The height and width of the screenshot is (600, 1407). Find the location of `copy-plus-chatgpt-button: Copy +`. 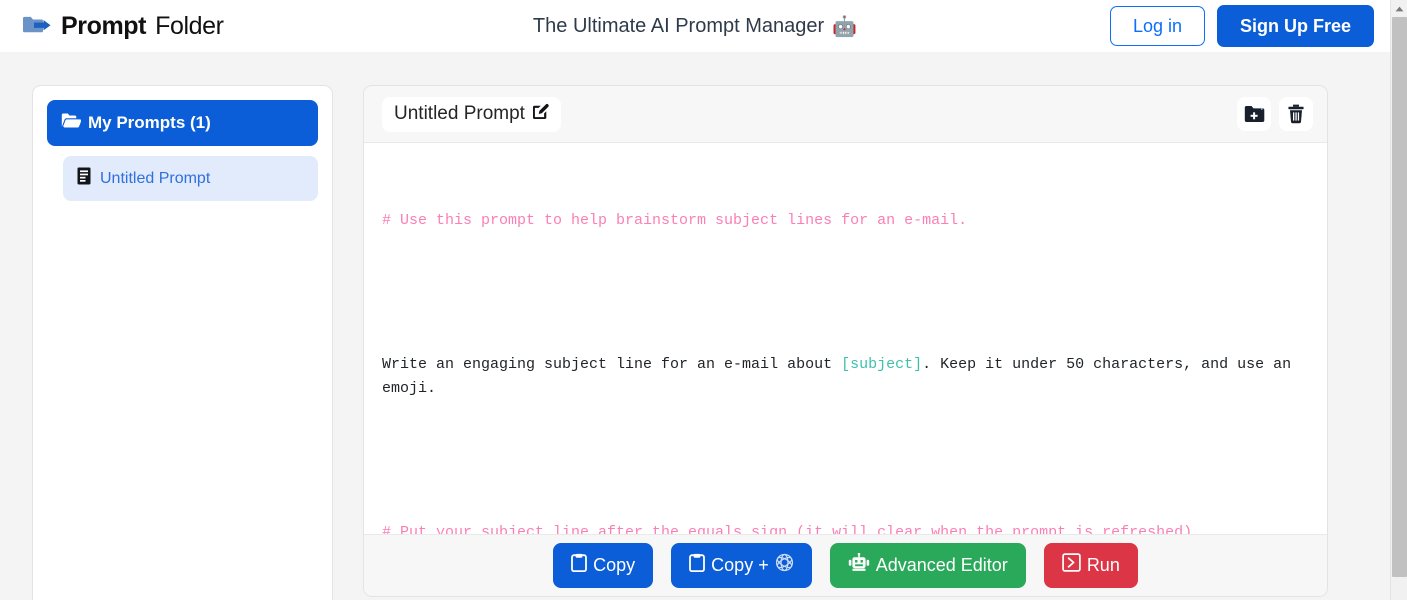

copy-plus-chatgpt-button: Copy + is located at coordinates (741, 565).